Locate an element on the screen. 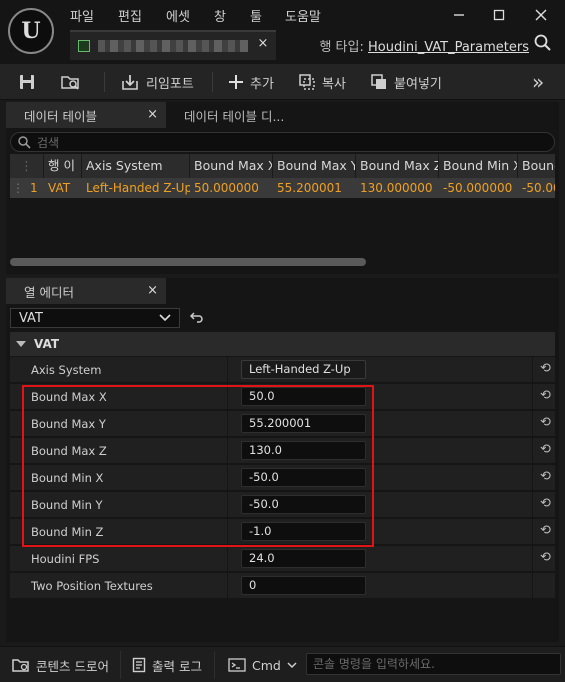  column-header-axis-system: Axis System is located at coordinates (136, 166).